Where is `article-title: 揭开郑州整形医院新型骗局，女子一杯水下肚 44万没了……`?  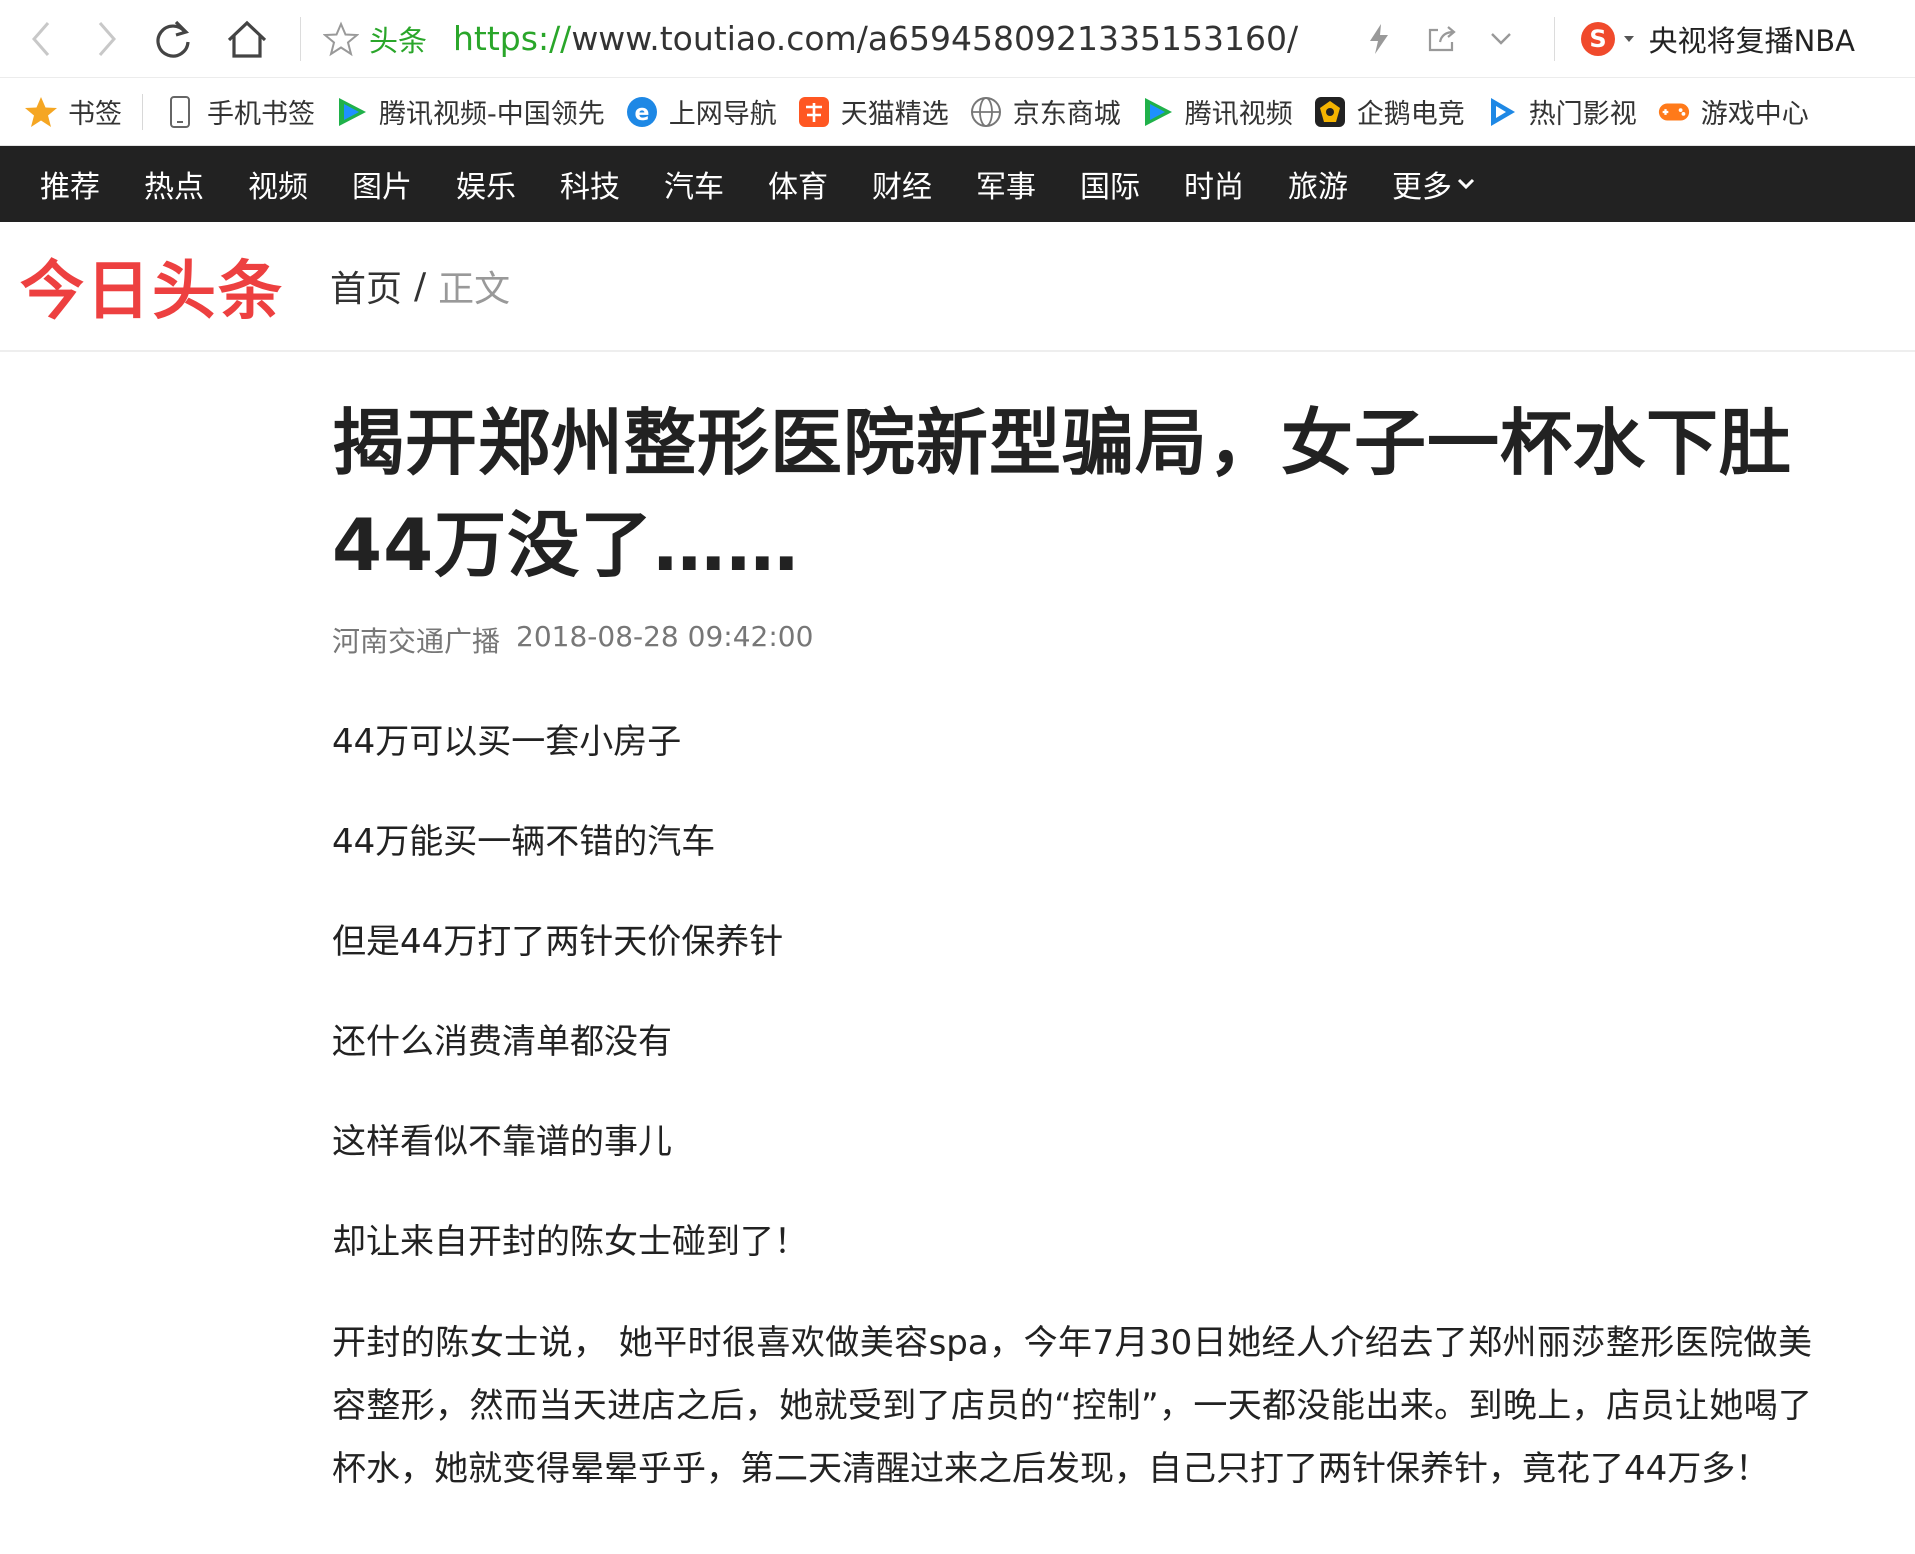 article-title: 揭开郑州整形医院新型骗局，女子一杯水下肚 44万没了…… is located at coordinates (1062, 494).